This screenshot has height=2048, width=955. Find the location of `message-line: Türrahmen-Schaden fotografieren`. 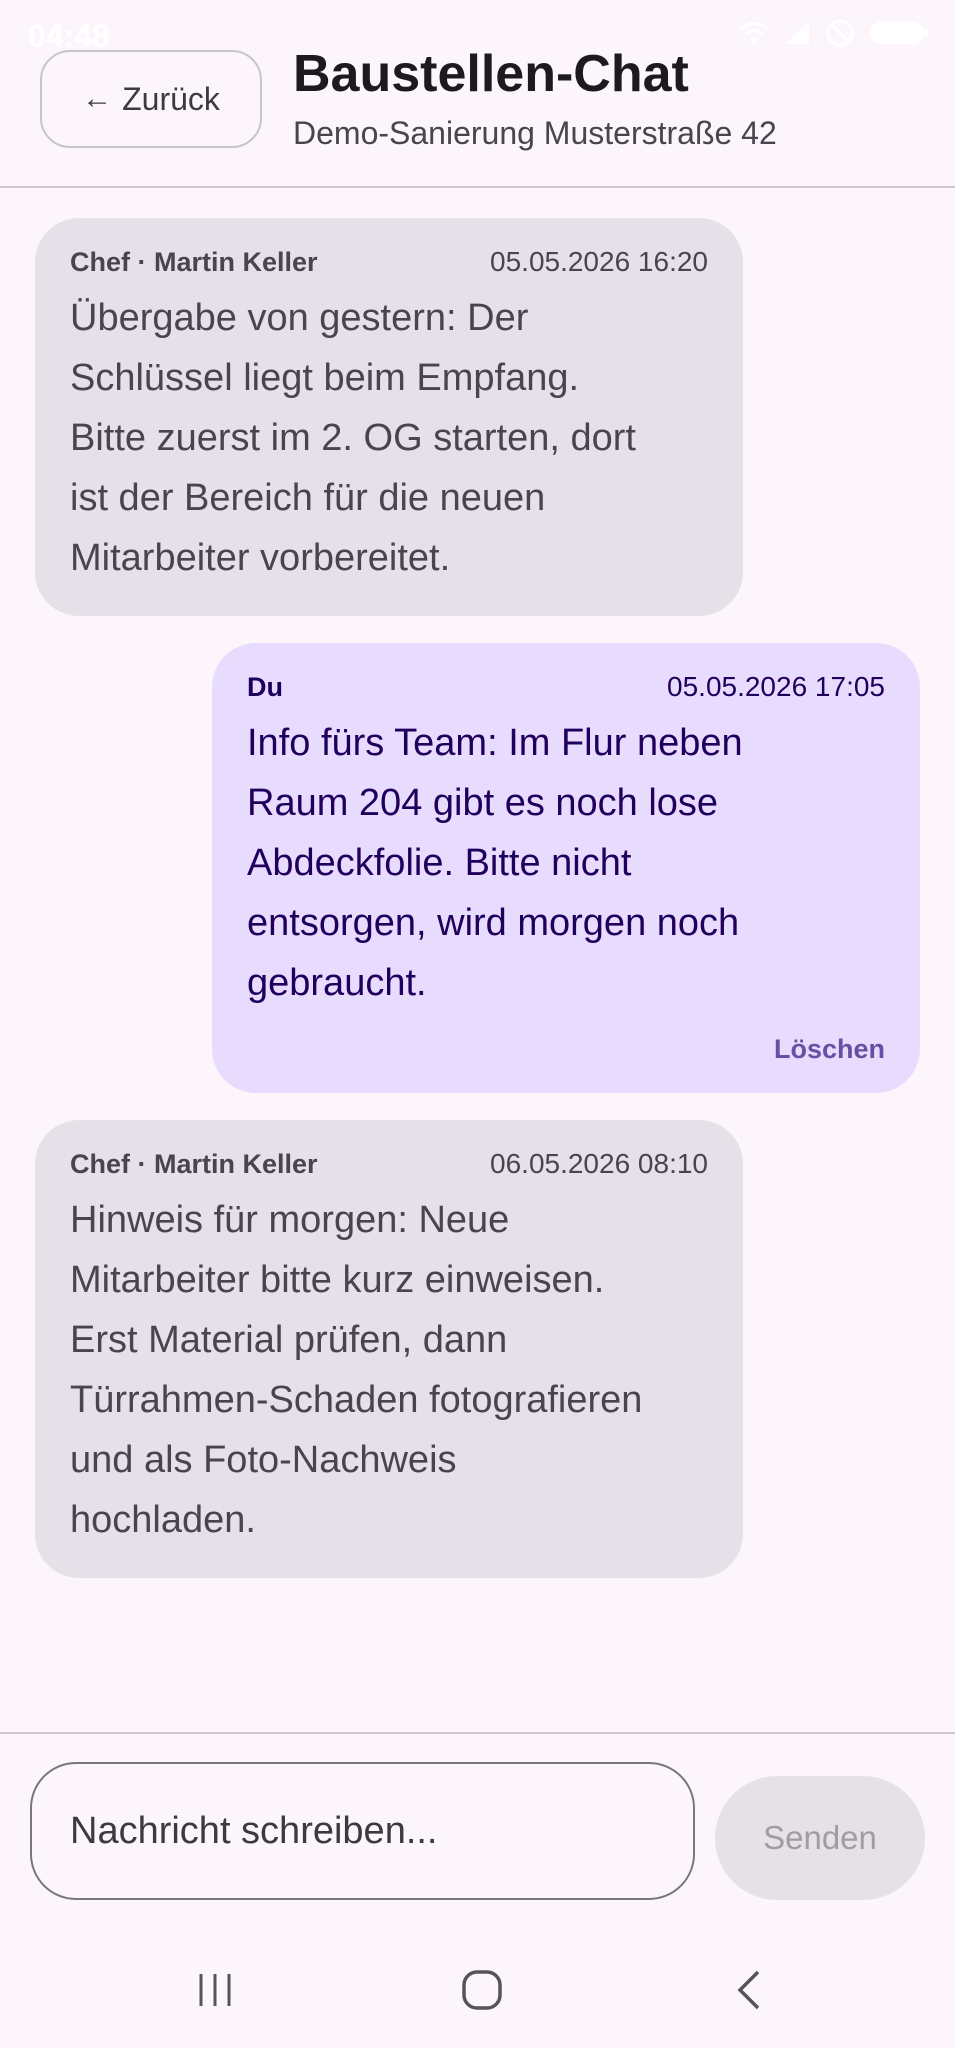

message-line: Türrahmen-Schaden fotografieren is located at coordinates (356, 1400).